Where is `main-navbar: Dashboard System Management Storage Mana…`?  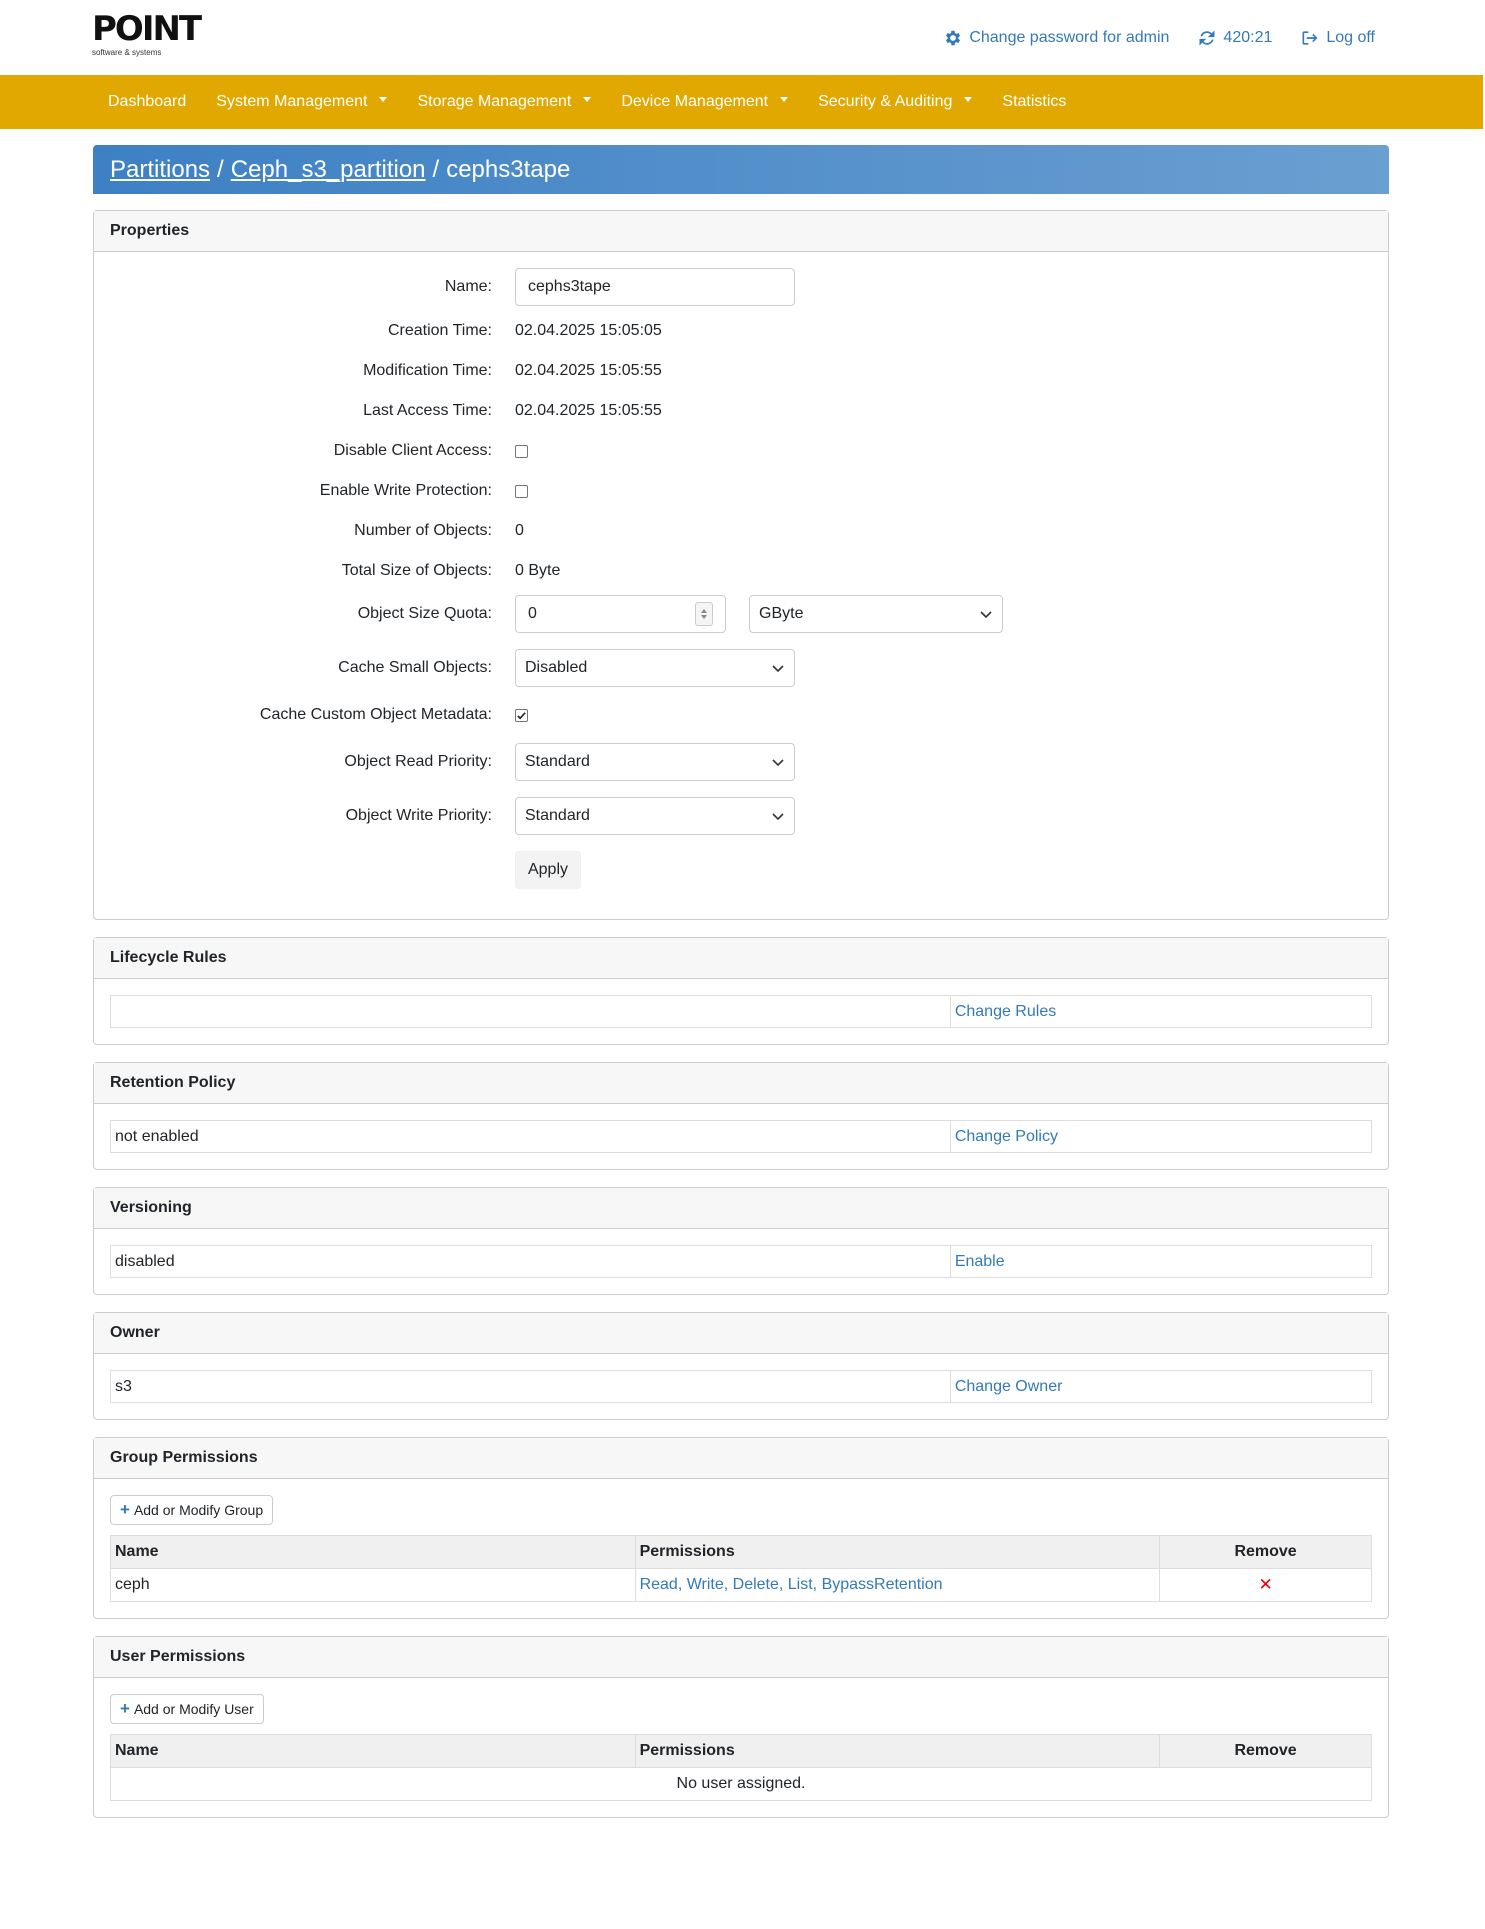 main-navbar: Dashboard System Management Storage Mana… is located at coordinates (741, 102).